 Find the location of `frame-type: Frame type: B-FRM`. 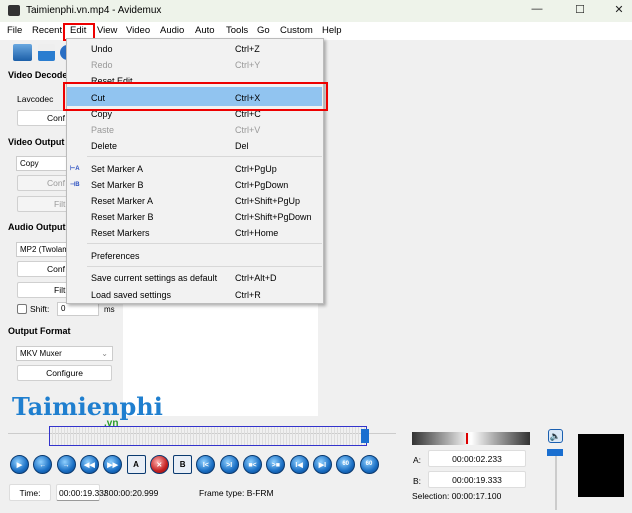

frame-type: Frame type: B-FRM is located at coordinates (236, 493).